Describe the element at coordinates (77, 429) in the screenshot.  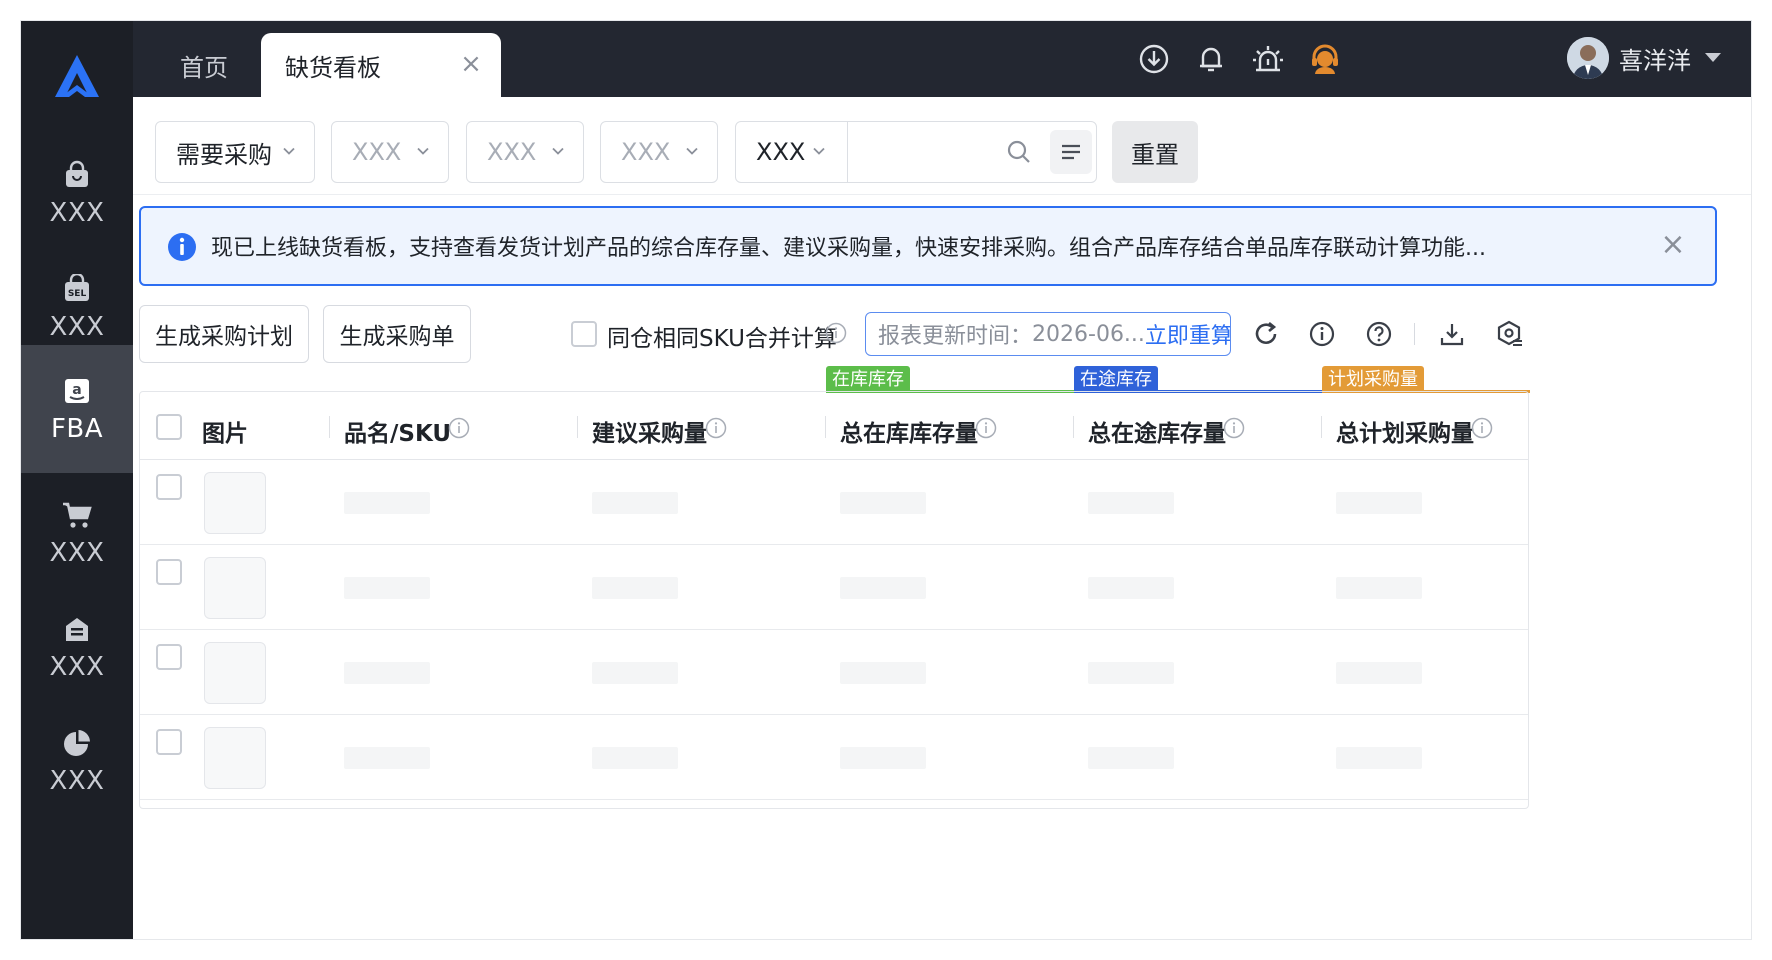
I see `sidebar-item-label: FBA` at that location.